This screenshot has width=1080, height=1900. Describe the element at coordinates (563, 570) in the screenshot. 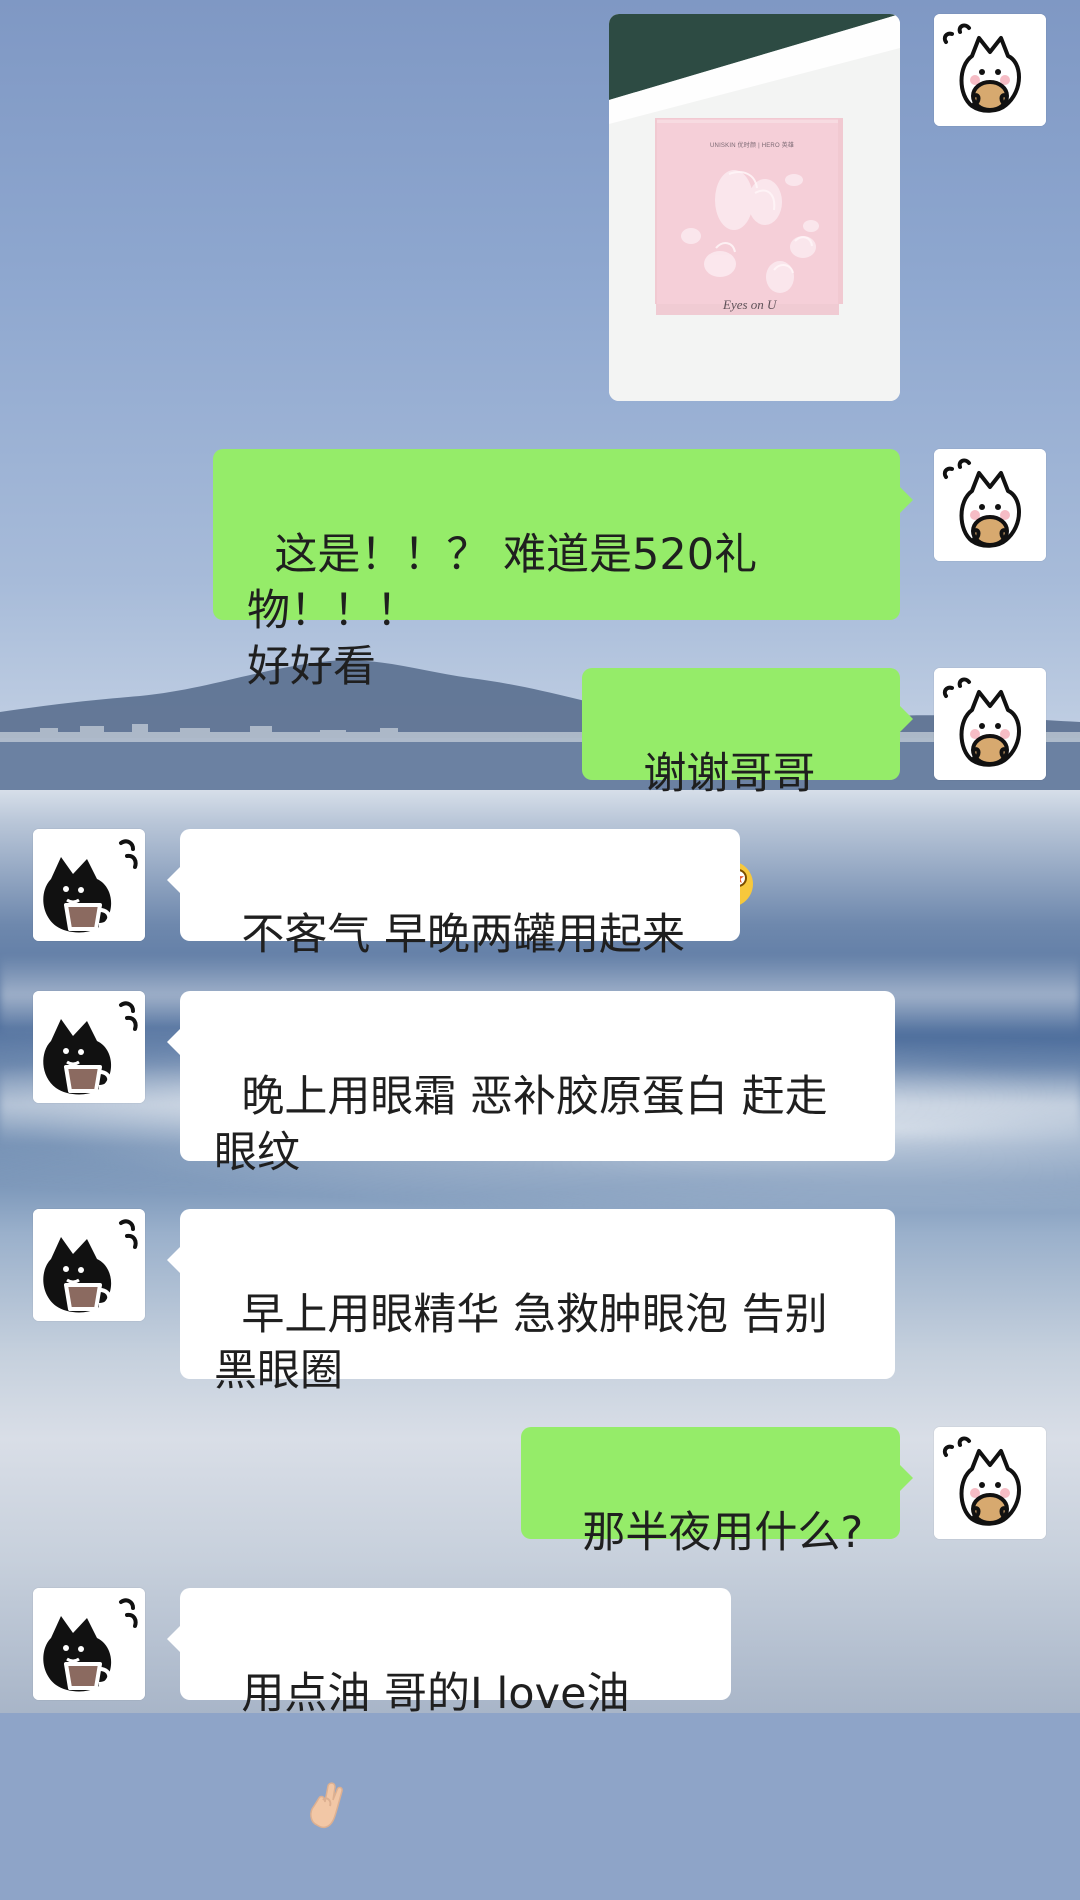

I see `outgoing-message-bubble: 这是！！？ 难道是520礼物！！！ 好好看` at that location.